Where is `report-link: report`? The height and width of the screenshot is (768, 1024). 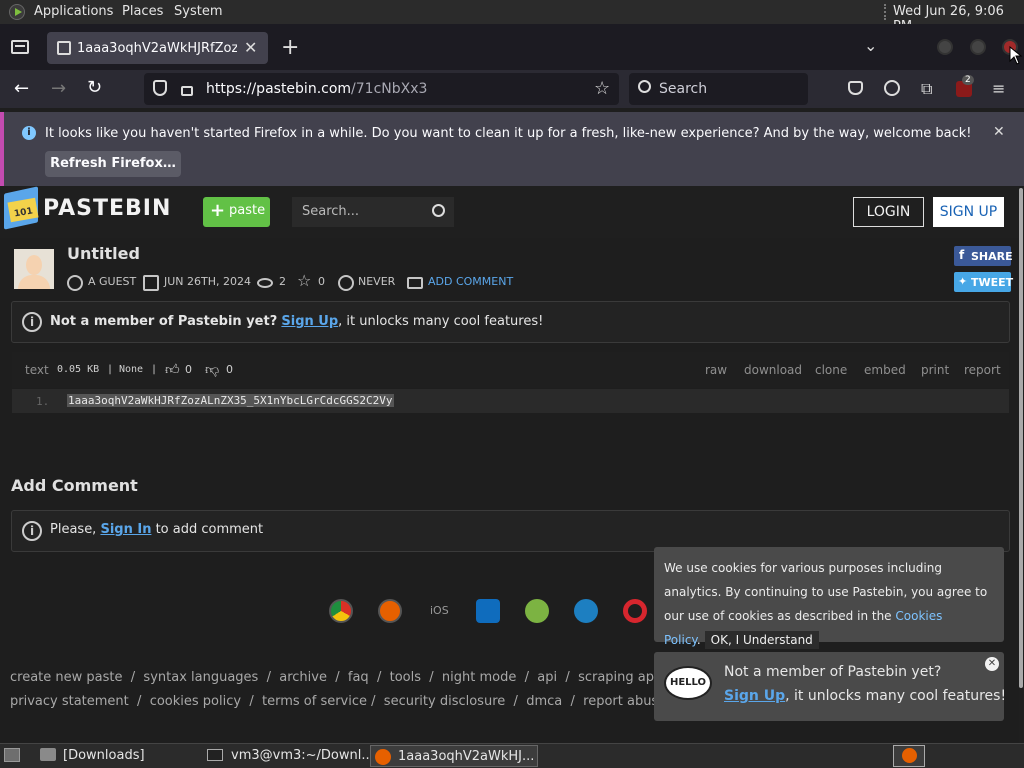
report-link: report is located at coordinates (982, 370).